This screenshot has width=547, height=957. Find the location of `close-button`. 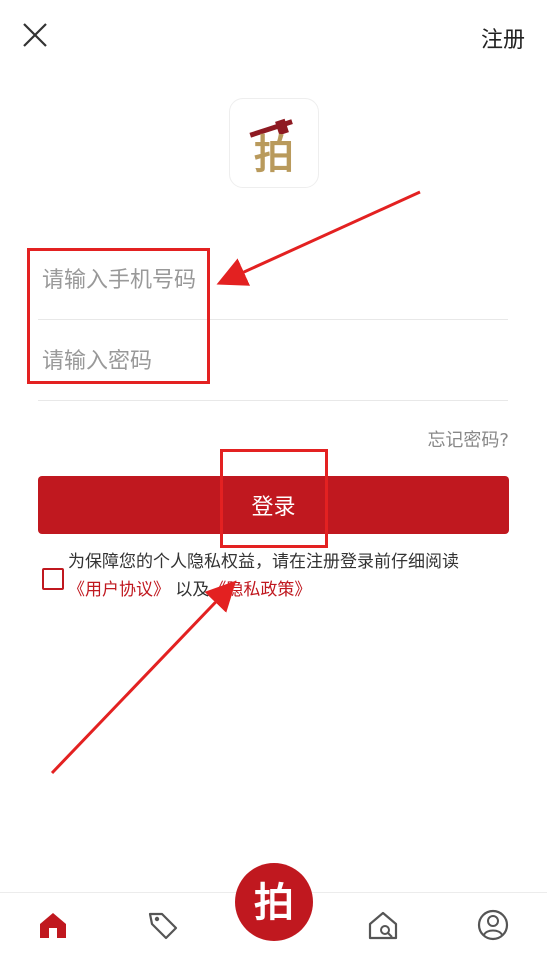

close-button is located at coordinates (35, 35).